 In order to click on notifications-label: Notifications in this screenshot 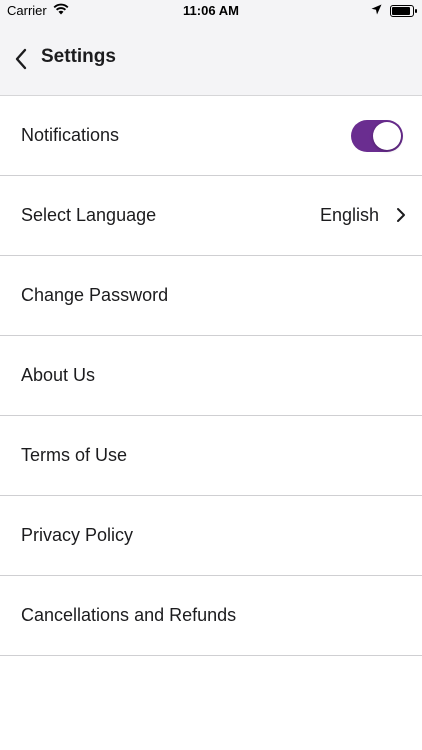, I will do `click(70, 135)`.